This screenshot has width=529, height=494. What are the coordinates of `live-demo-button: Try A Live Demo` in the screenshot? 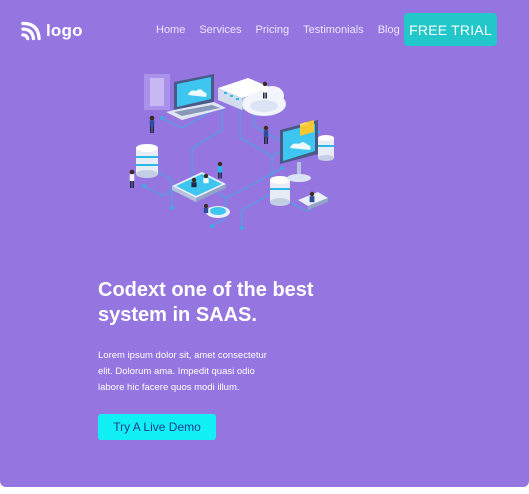 It's located at (157, 427).